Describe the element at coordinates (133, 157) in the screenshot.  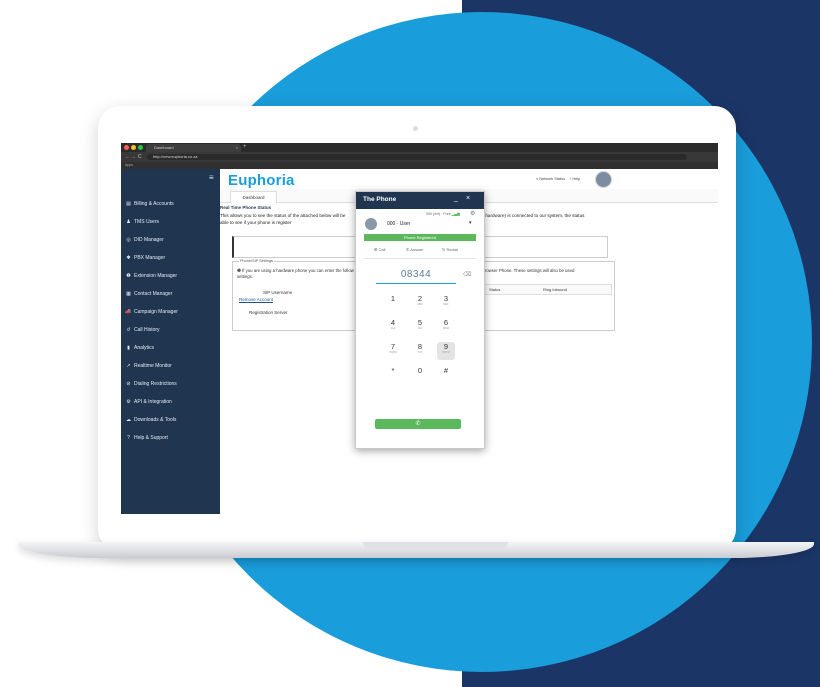
I see `forward-icon: →` at that location.